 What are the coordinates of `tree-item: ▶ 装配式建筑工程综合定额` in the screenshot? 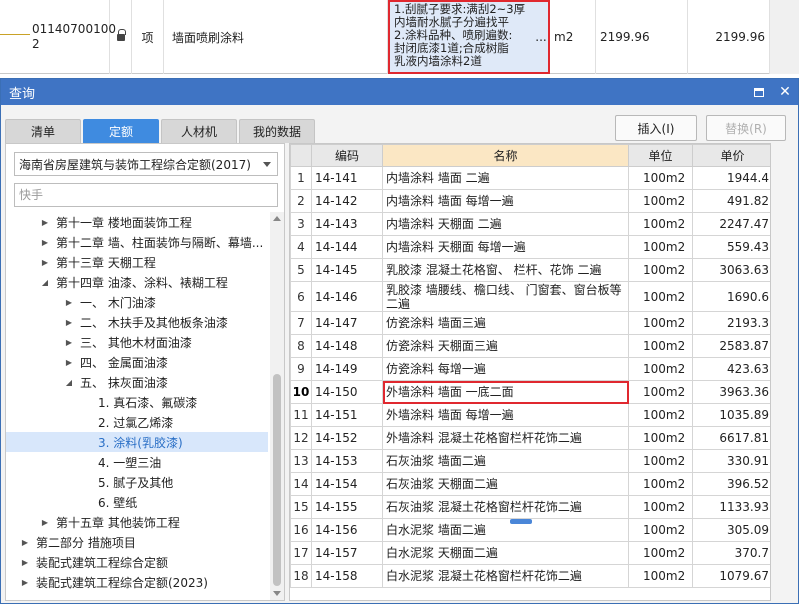 It's located at (137, 562).